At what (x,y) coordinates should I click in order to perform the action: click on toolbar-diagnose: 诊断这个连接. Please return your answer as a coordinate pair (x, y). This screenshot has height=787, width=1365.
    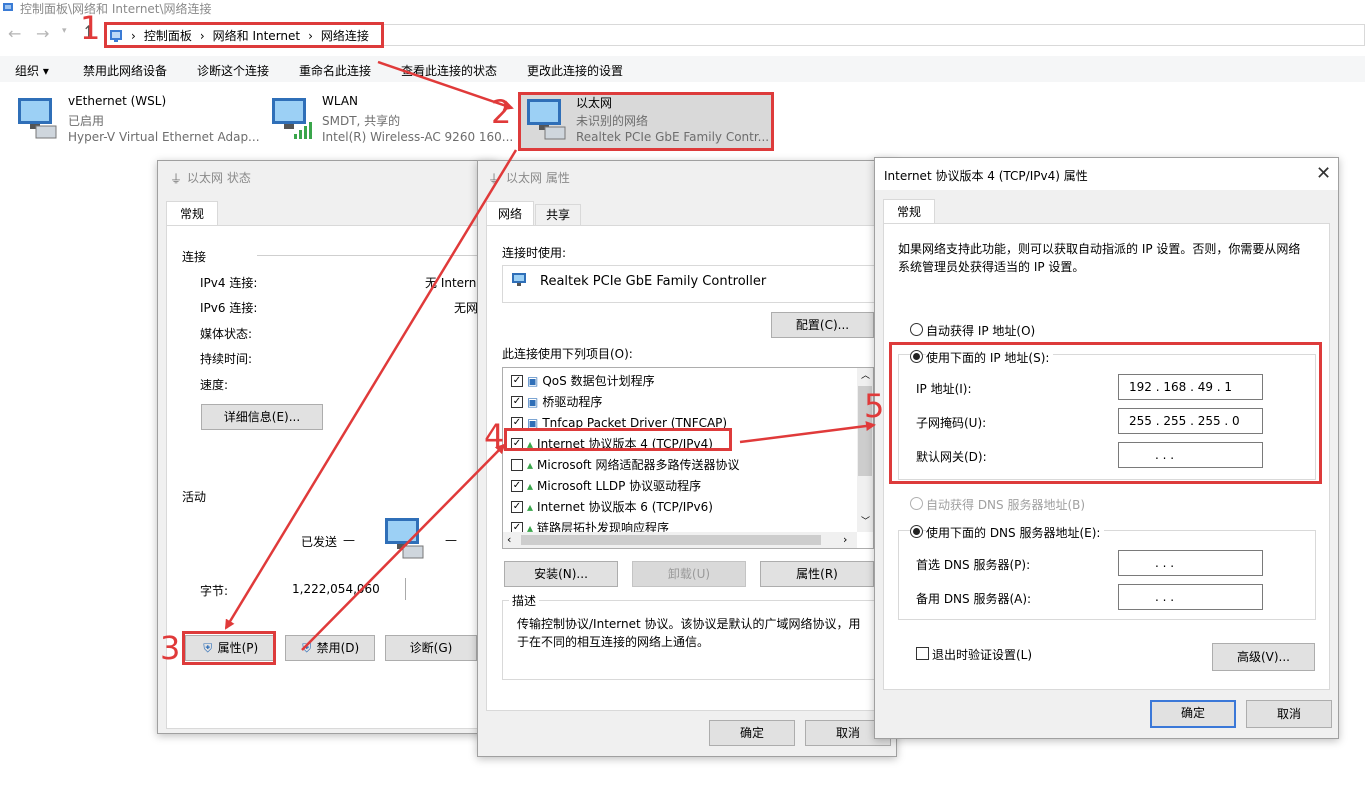
    Looking at the image, I should click on (233, 70).